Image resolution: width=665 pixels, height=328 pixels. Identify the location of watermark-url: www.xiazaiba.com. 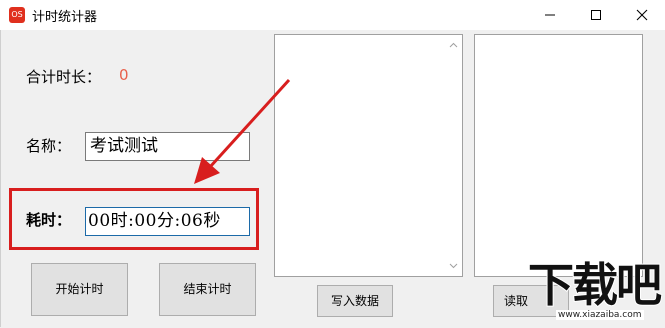
(600, 315).